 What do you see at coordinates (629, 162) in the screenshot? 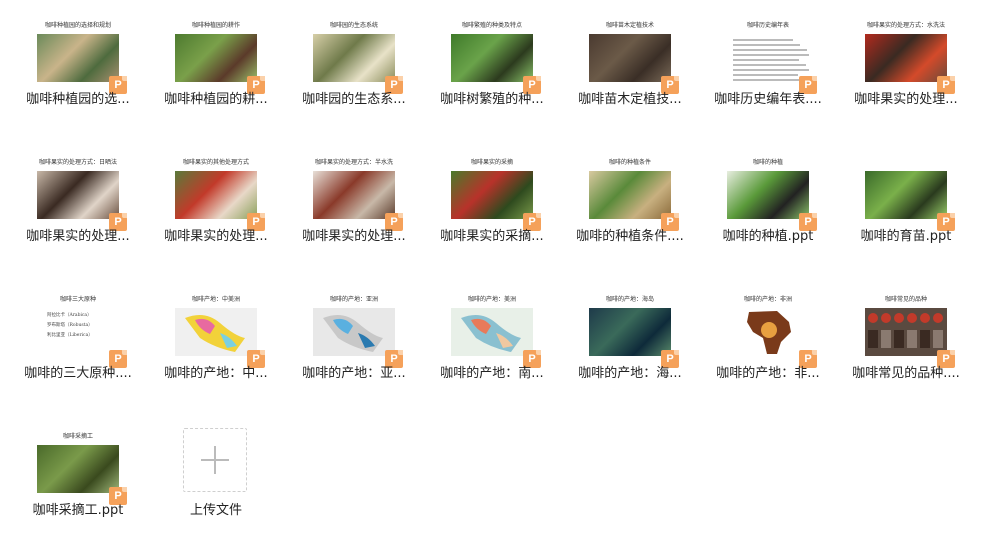
I see `slide-title: 咖啡的种植条件` at bounding box center [629, 162].